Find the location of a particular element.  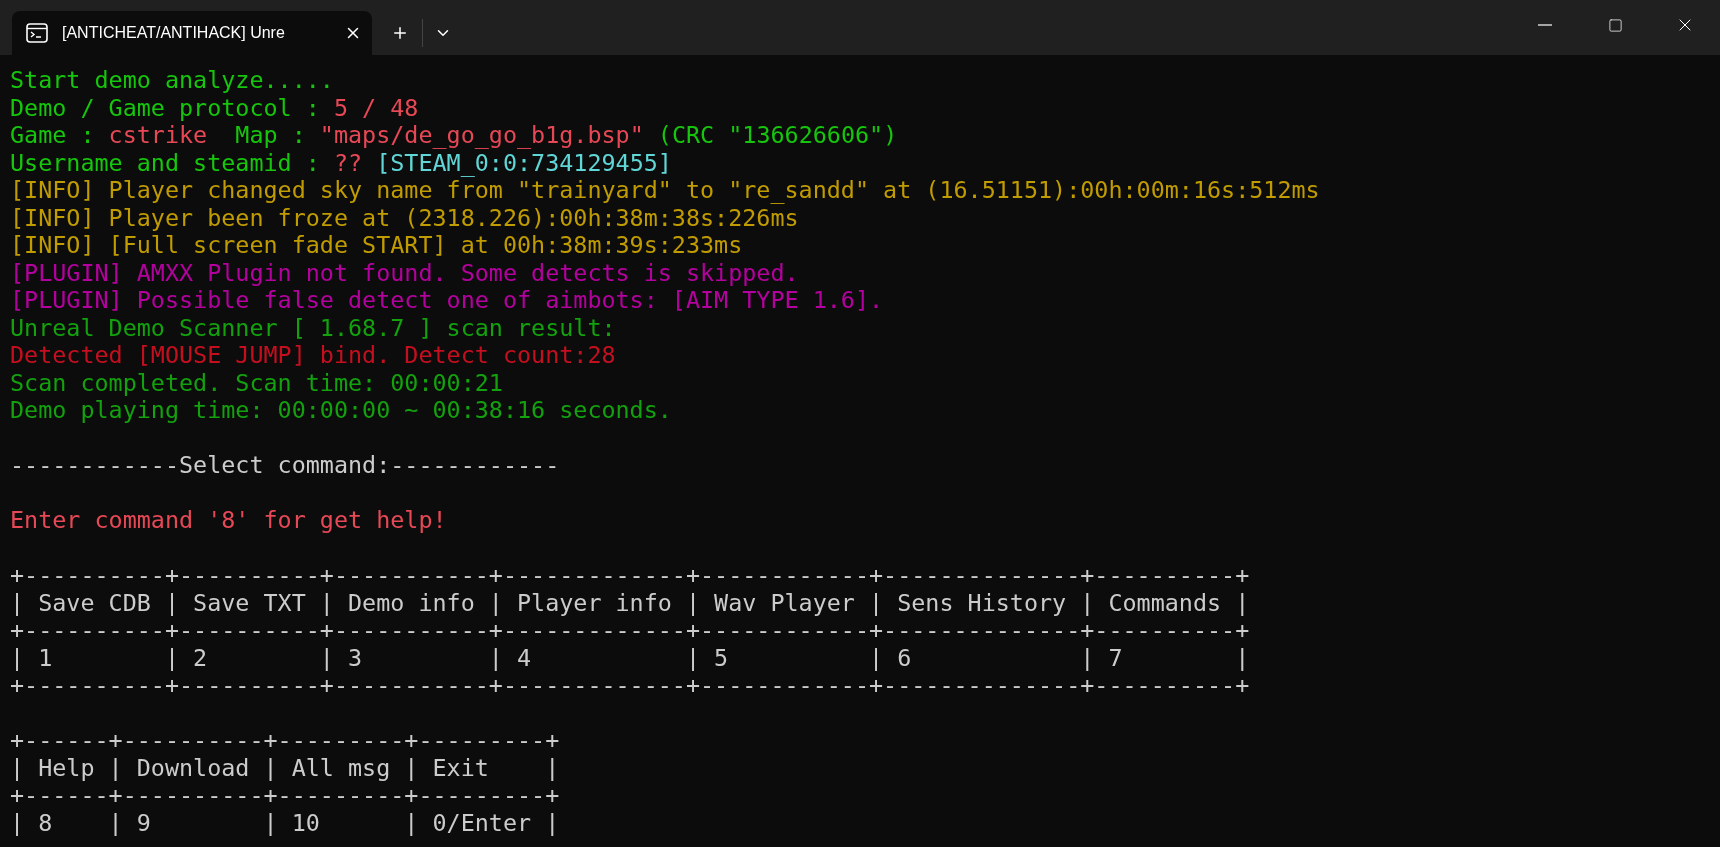

tab: [ANTICHEAT/ANTIHACK] Unre is located at coordinates (192, 33).